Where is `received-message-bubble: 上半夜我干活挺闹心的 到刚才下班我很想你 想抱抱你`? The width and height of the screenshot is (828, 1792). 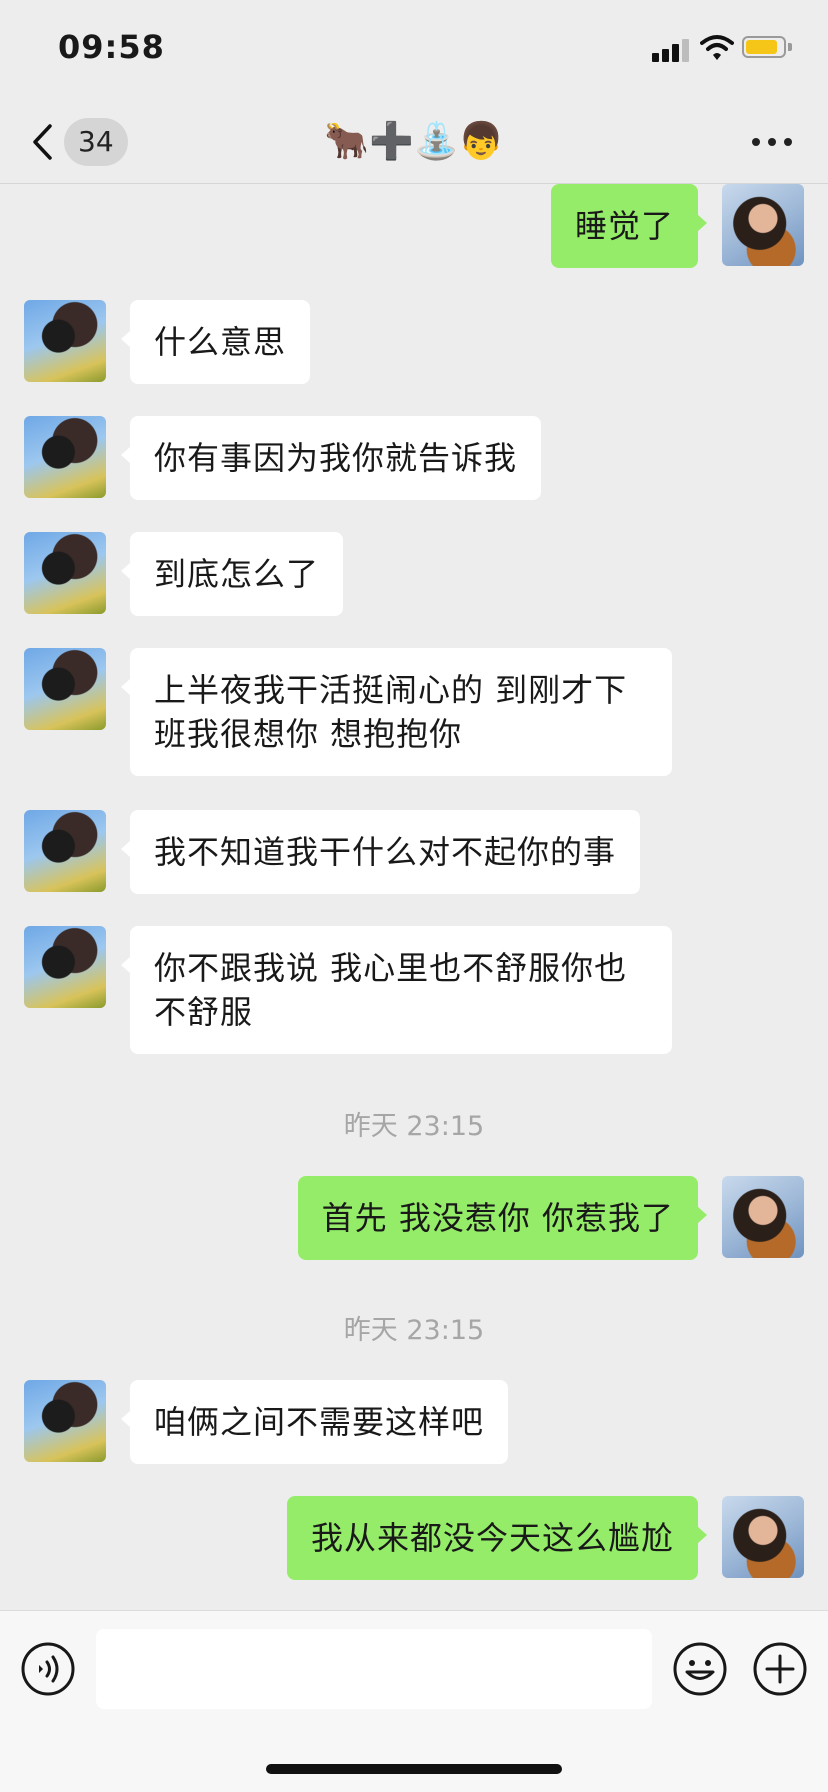 received-message-bubble: 上半夜我干活挺闹心的 到刚才下班我很想你 想抱抱你 is located at coordinates (396, 712).